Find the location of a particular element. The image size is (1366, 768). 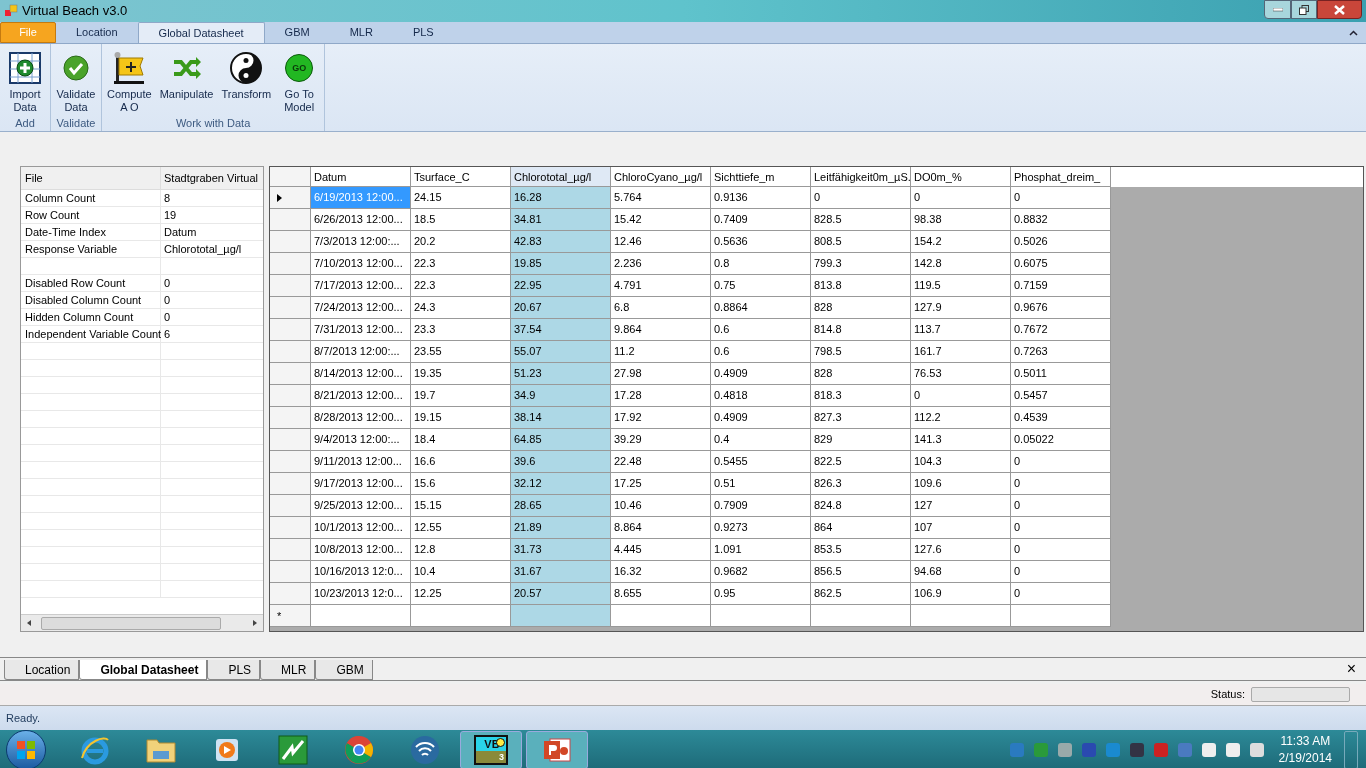

table-cell: 127.6 is located at coordinates (961, 550).